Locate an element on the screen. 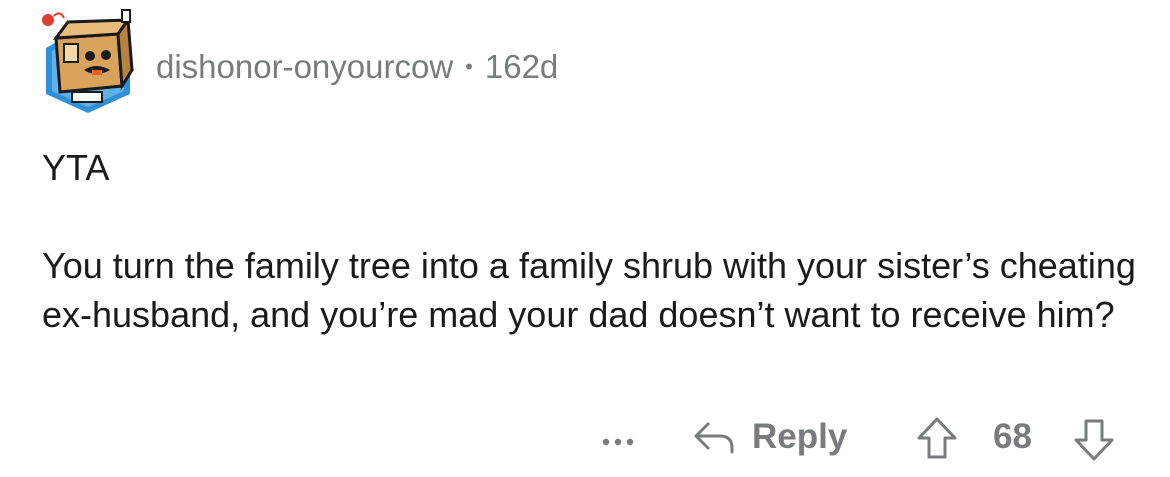 This screenshot has height=477, width=1170. upvote-button is located at coordinates (937, 440).